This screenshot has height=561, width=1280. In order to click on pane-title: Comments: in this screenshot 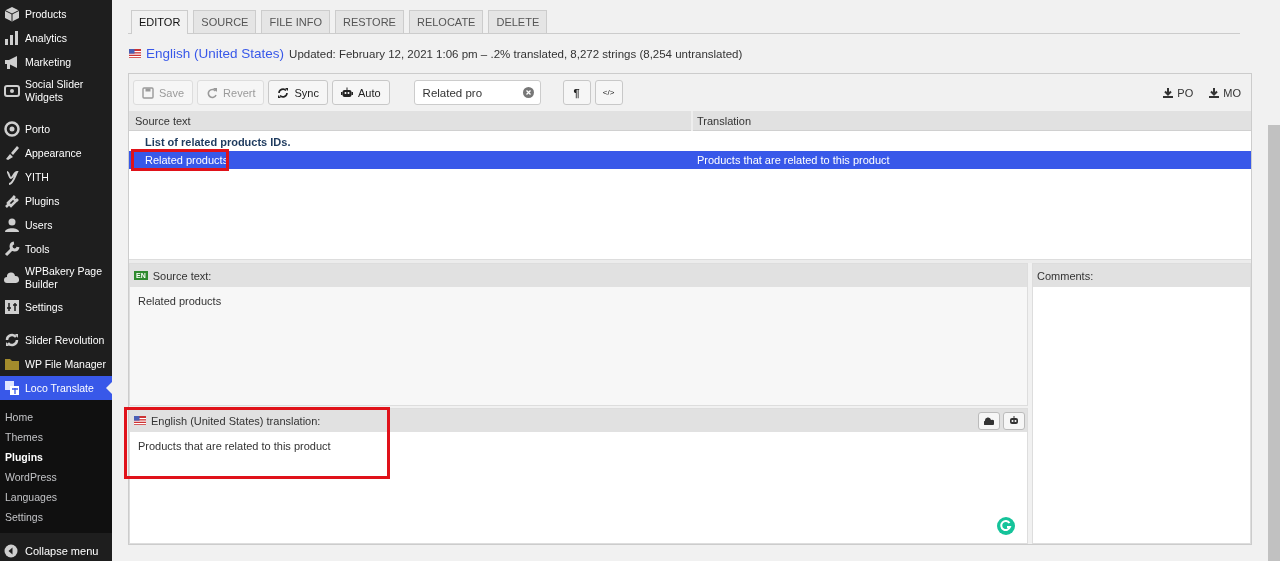, I will do `click(1065, 275)`.